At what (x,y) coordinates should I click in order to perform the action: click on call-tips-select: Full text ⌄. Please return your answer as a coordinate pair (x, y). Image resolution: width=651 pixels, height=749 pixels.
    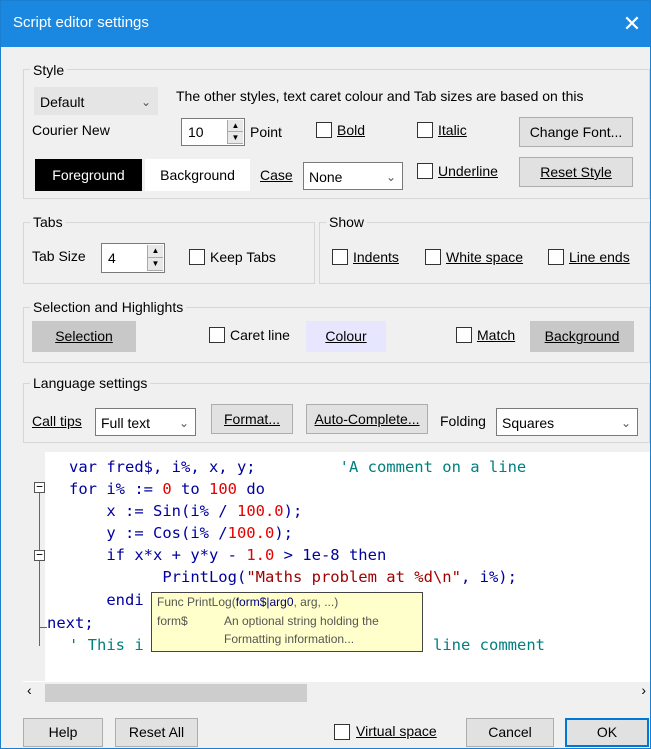
    Looking at the image, I should click on (145, 422).